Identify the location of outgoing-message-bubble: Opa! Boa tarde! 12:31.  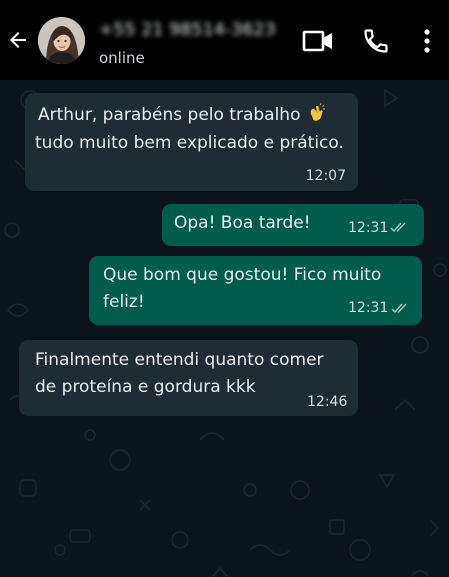
(293, 225).